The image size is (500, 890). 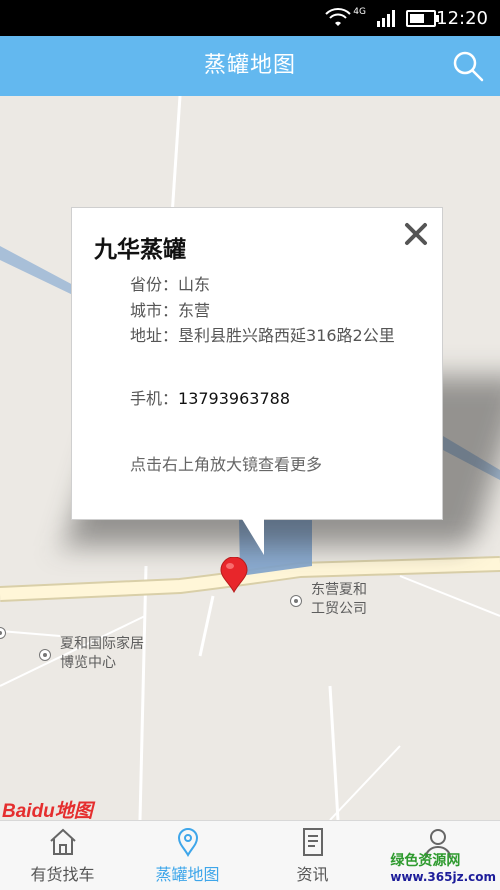 I want to click on baidu-map-logo: Baidu地图, so click(x=47, y=808).